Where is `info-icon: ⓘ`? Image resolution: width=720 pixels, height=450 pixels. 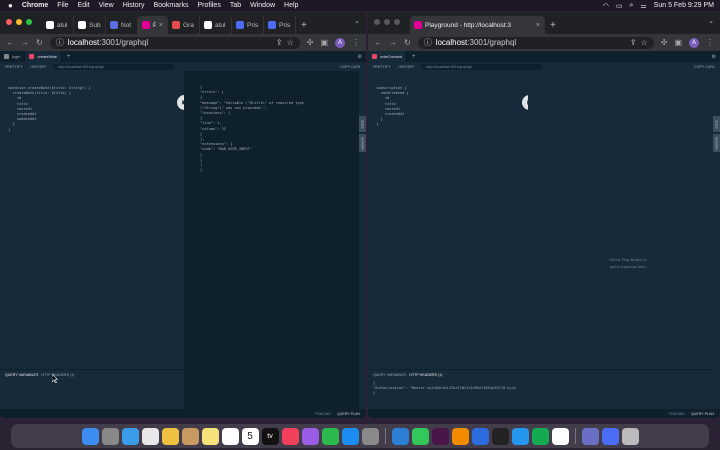
info-icon: ⓘ is located at coordinates (60, 42).